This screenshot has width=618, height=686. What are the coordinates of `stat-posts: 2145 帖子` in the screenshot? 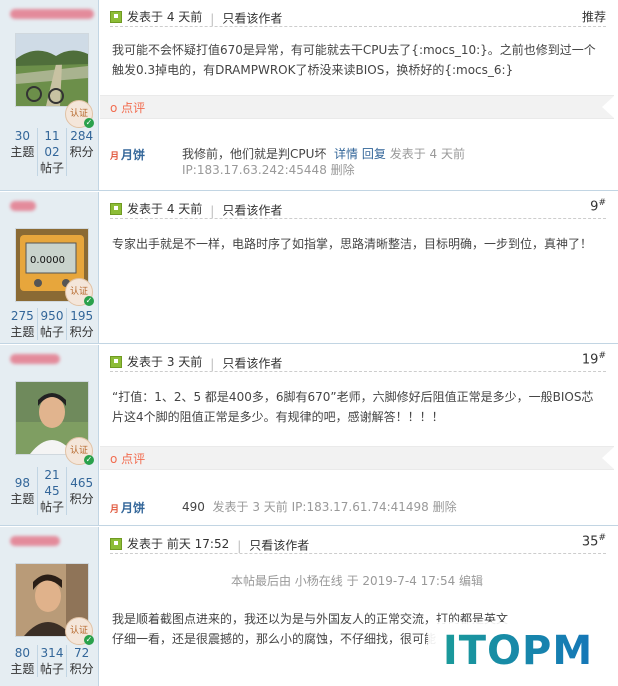 It's located at (51, 491).